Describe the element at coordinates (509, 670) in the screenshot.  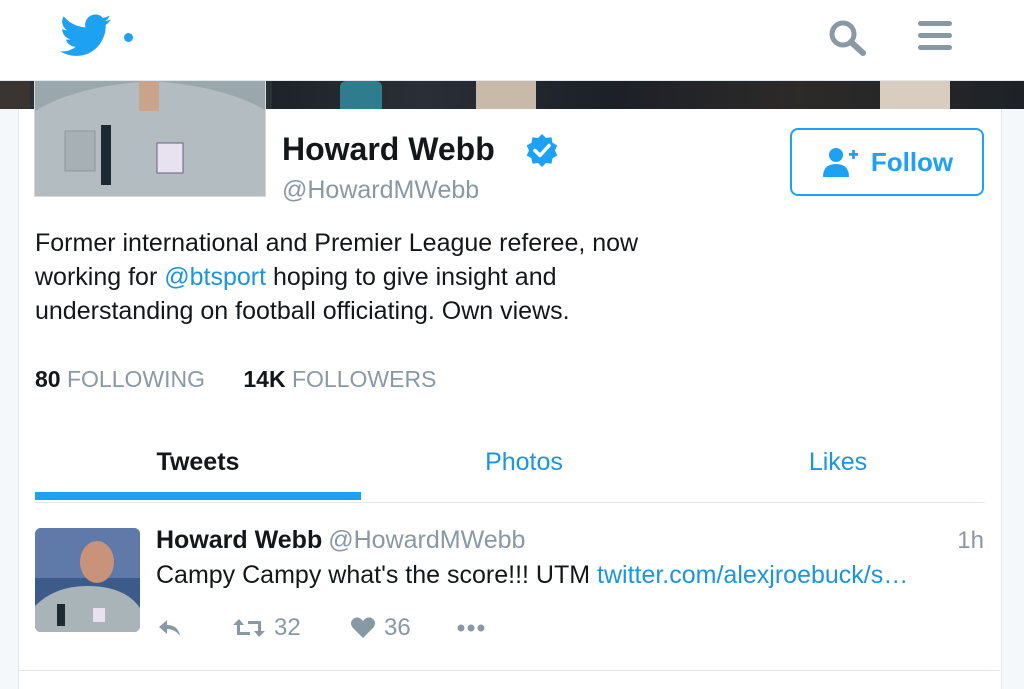
I see `tweet-divider` at that location.